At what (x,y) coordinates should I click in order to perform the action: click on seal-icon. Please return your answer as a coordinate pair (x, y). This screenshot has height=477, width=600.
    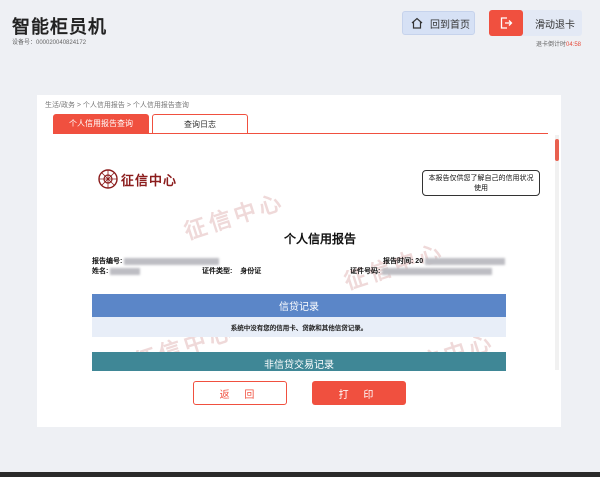
    Looking at the image, I should click on (108, 179).